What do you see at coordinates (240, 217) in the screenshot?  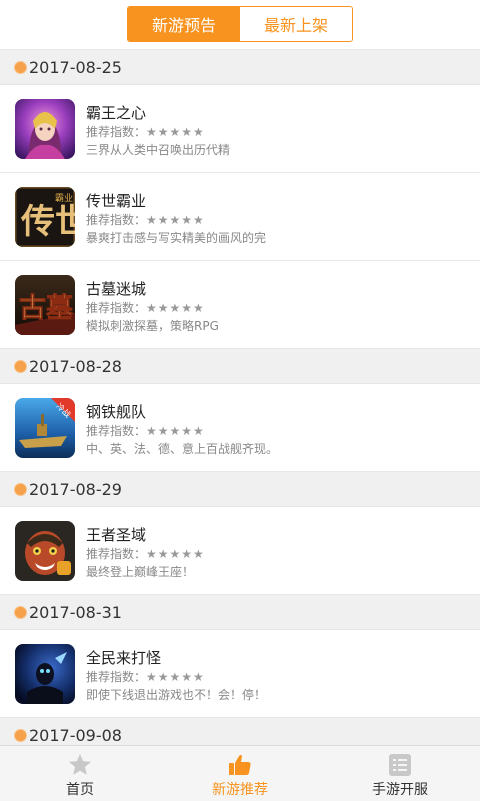 I see `game-item: 传世 霸业 传世霸业 推荐指数：★★★★★ 暴爽打击感与写实精美的画风的完` at bounding box center [240, 217].